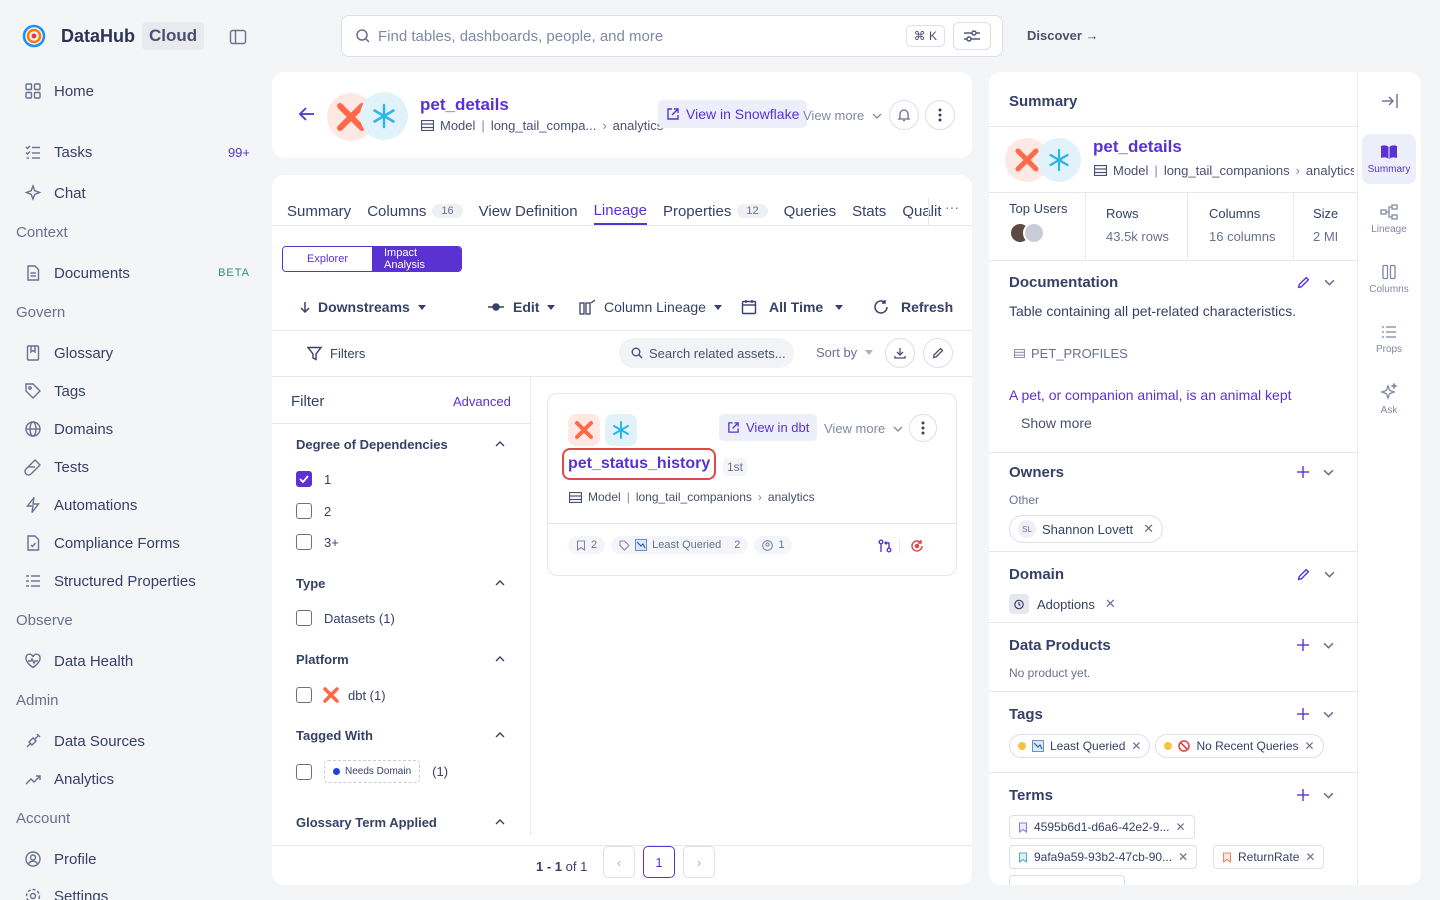 The image size is (1440, 900). I want to click on nav-analytics: Analytics, so click(137, 779).